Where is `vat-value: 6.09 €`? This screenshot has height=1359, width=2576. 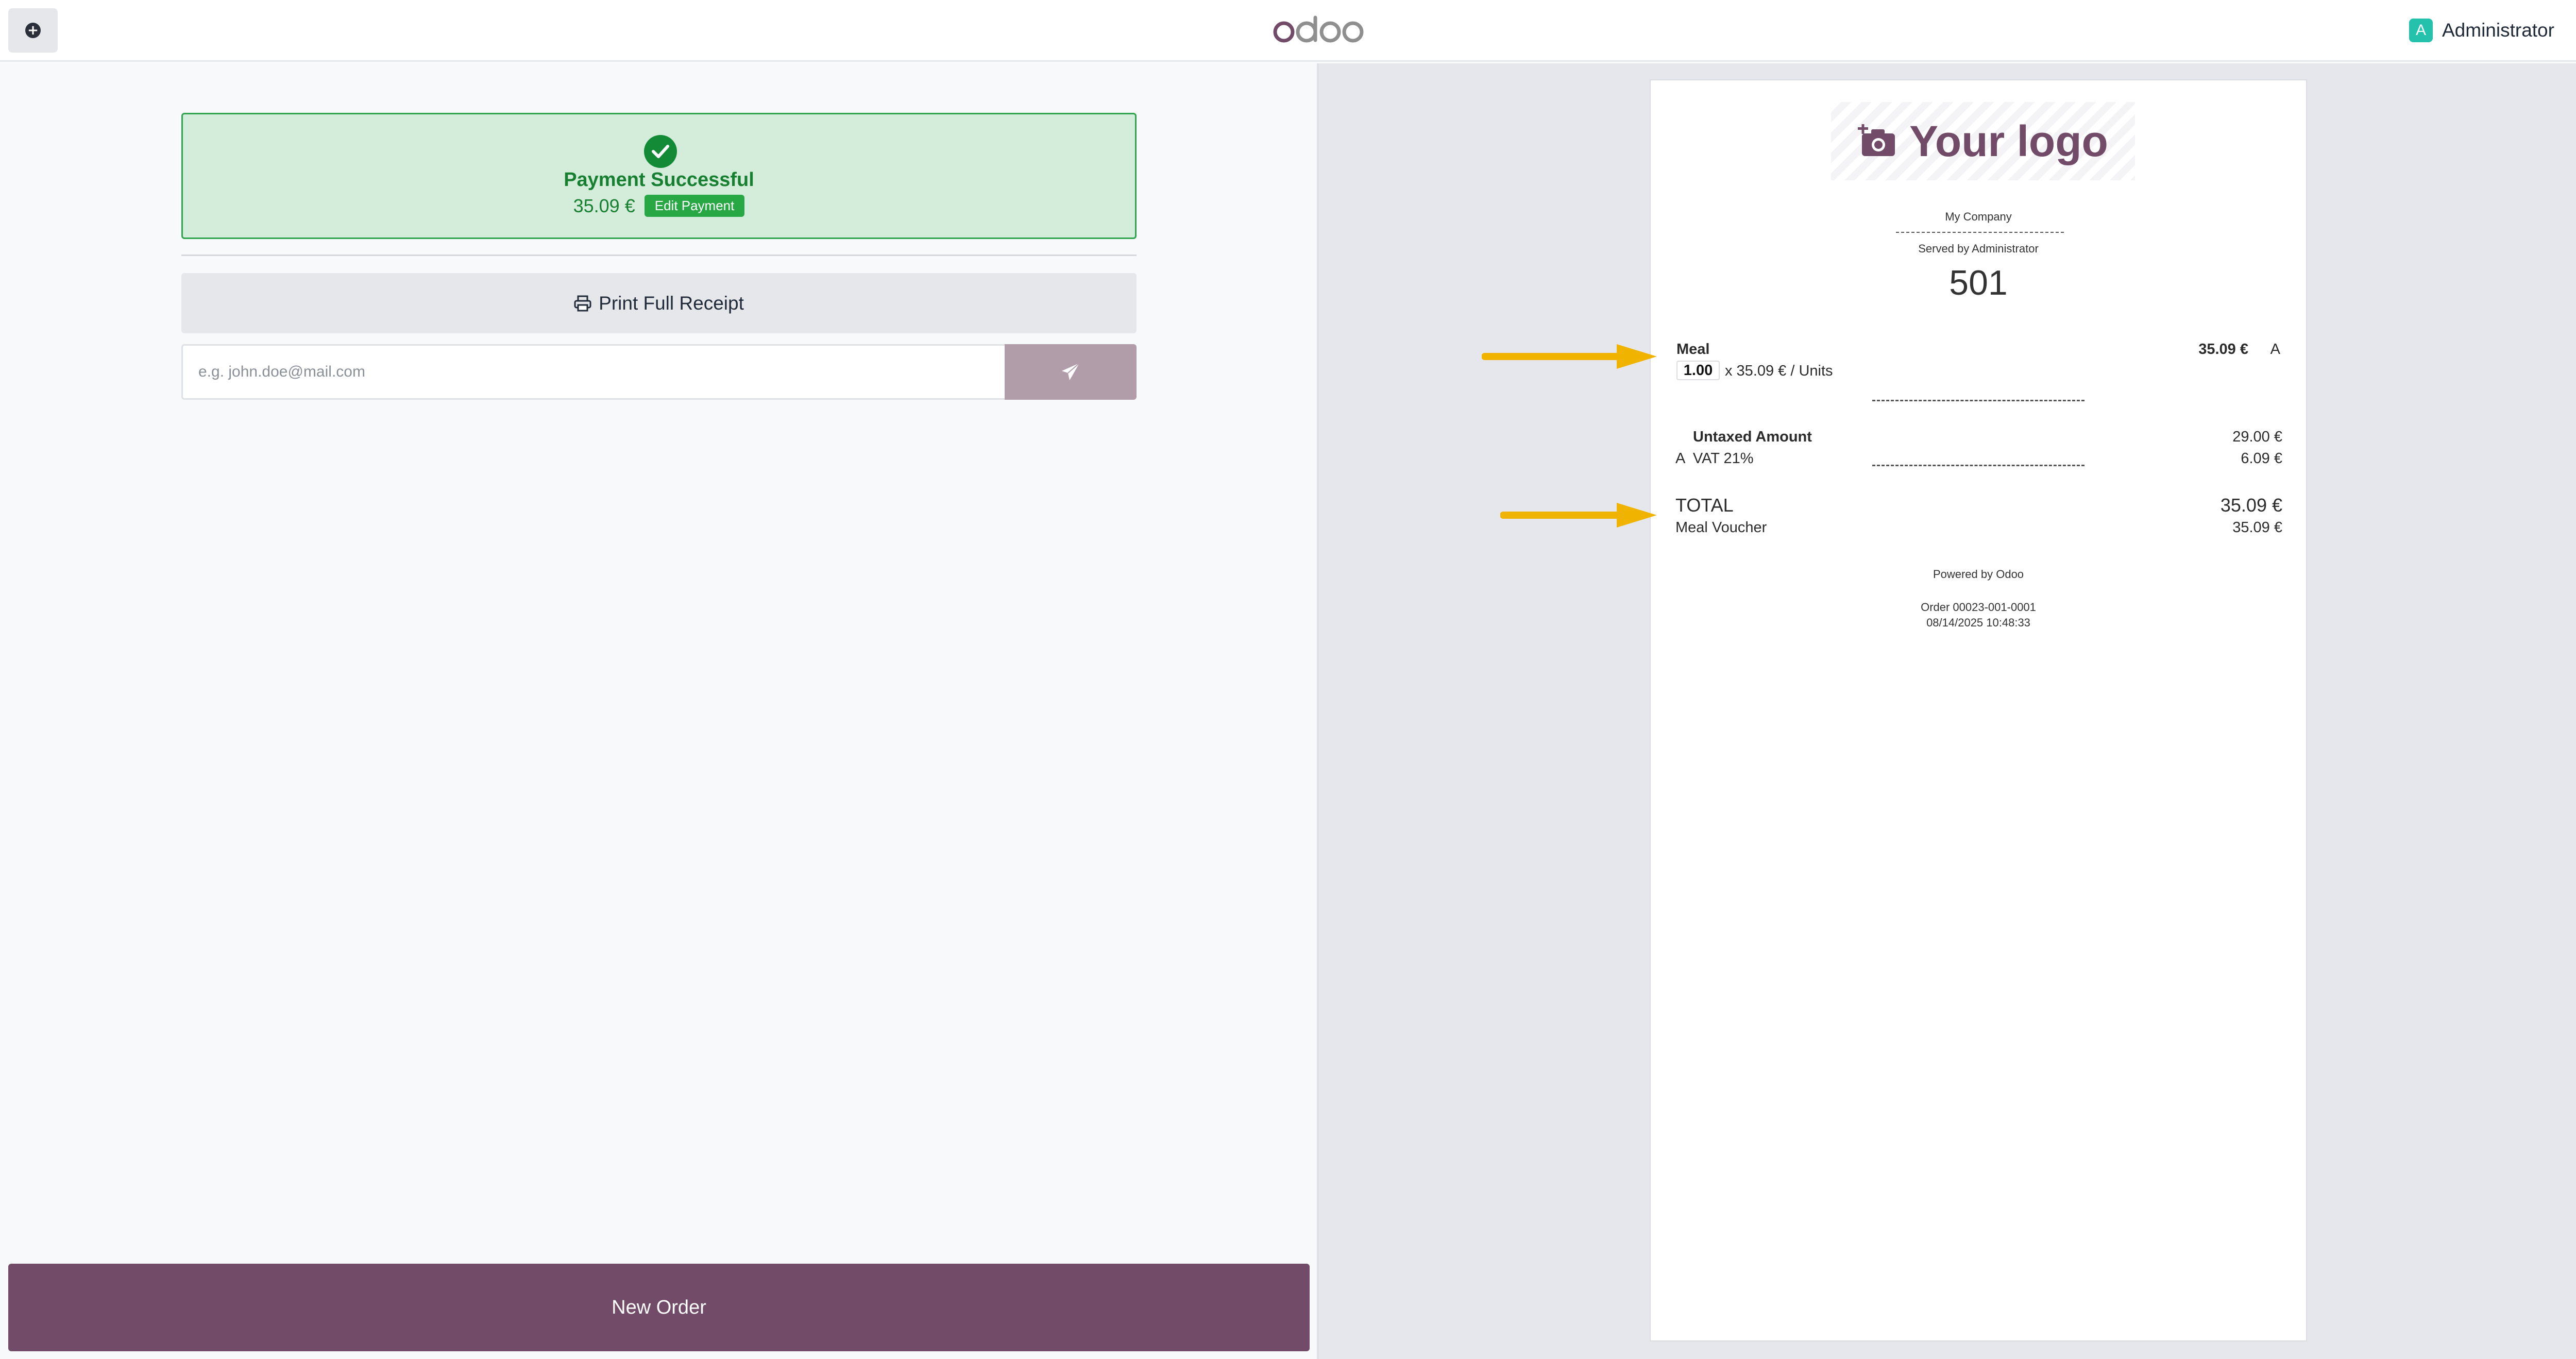
vat-value: 6.09 € is located at coordinates (2261, 459).